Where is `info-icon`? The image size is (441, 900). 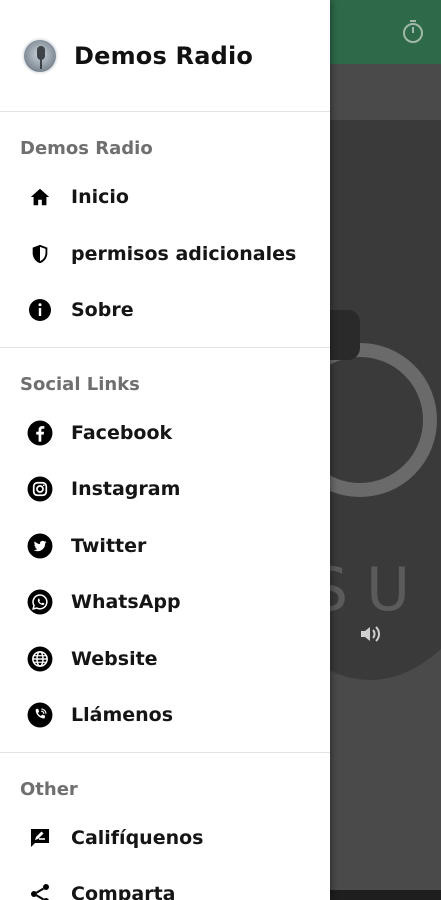
info-icon is located at coordinates (40, 310).